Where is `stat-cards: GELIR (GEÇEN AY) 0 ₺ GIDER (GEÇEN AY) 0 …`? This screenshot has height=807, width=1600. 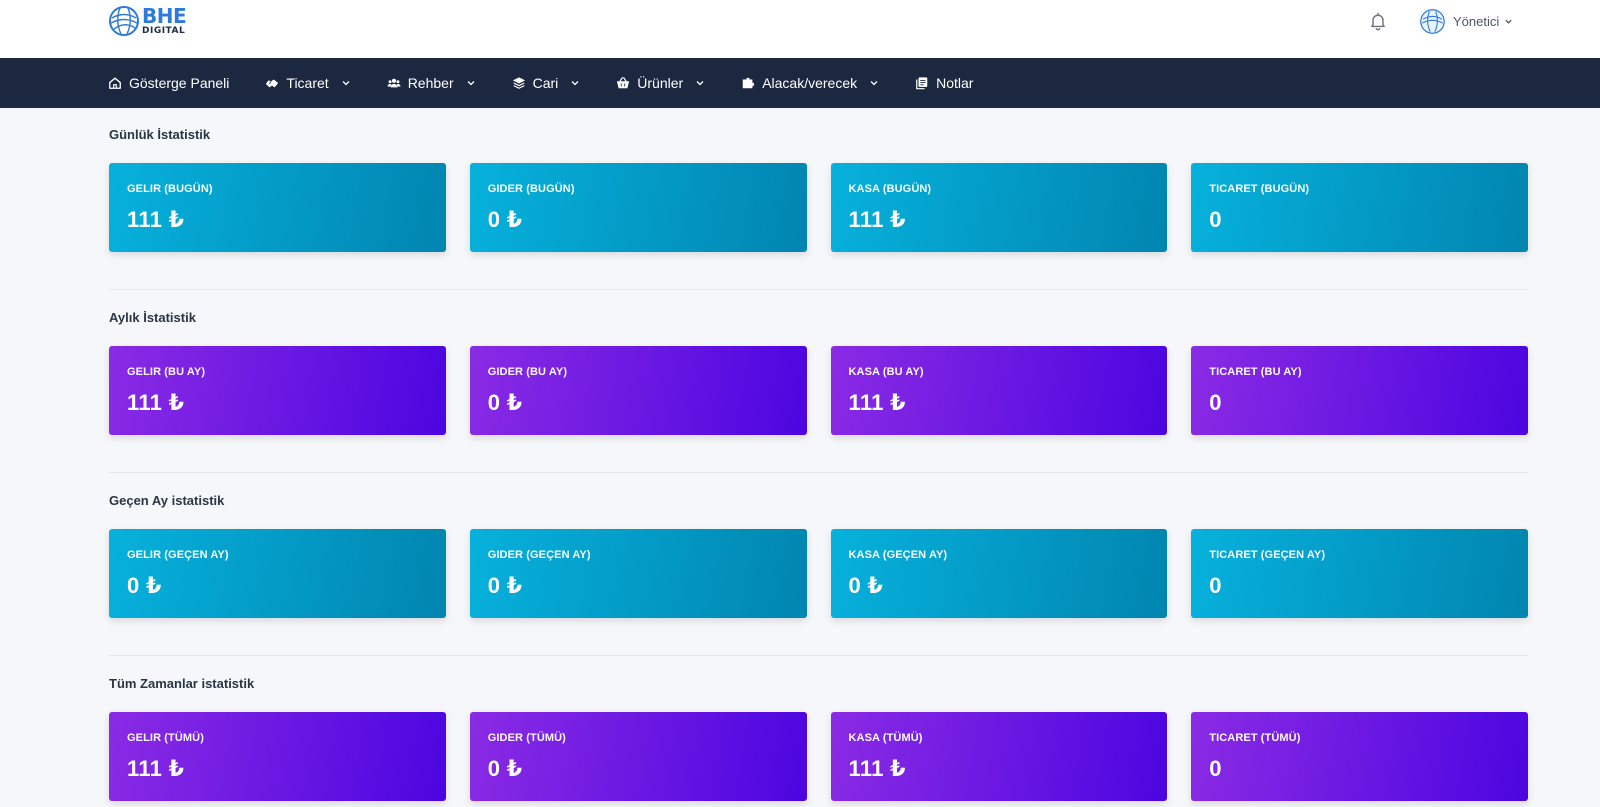
stat-cards: GELIR (GEÇEN AY) 0 ₺ GIDER (GEÇEN AY) 0 … is located at coordinates (818, 573).